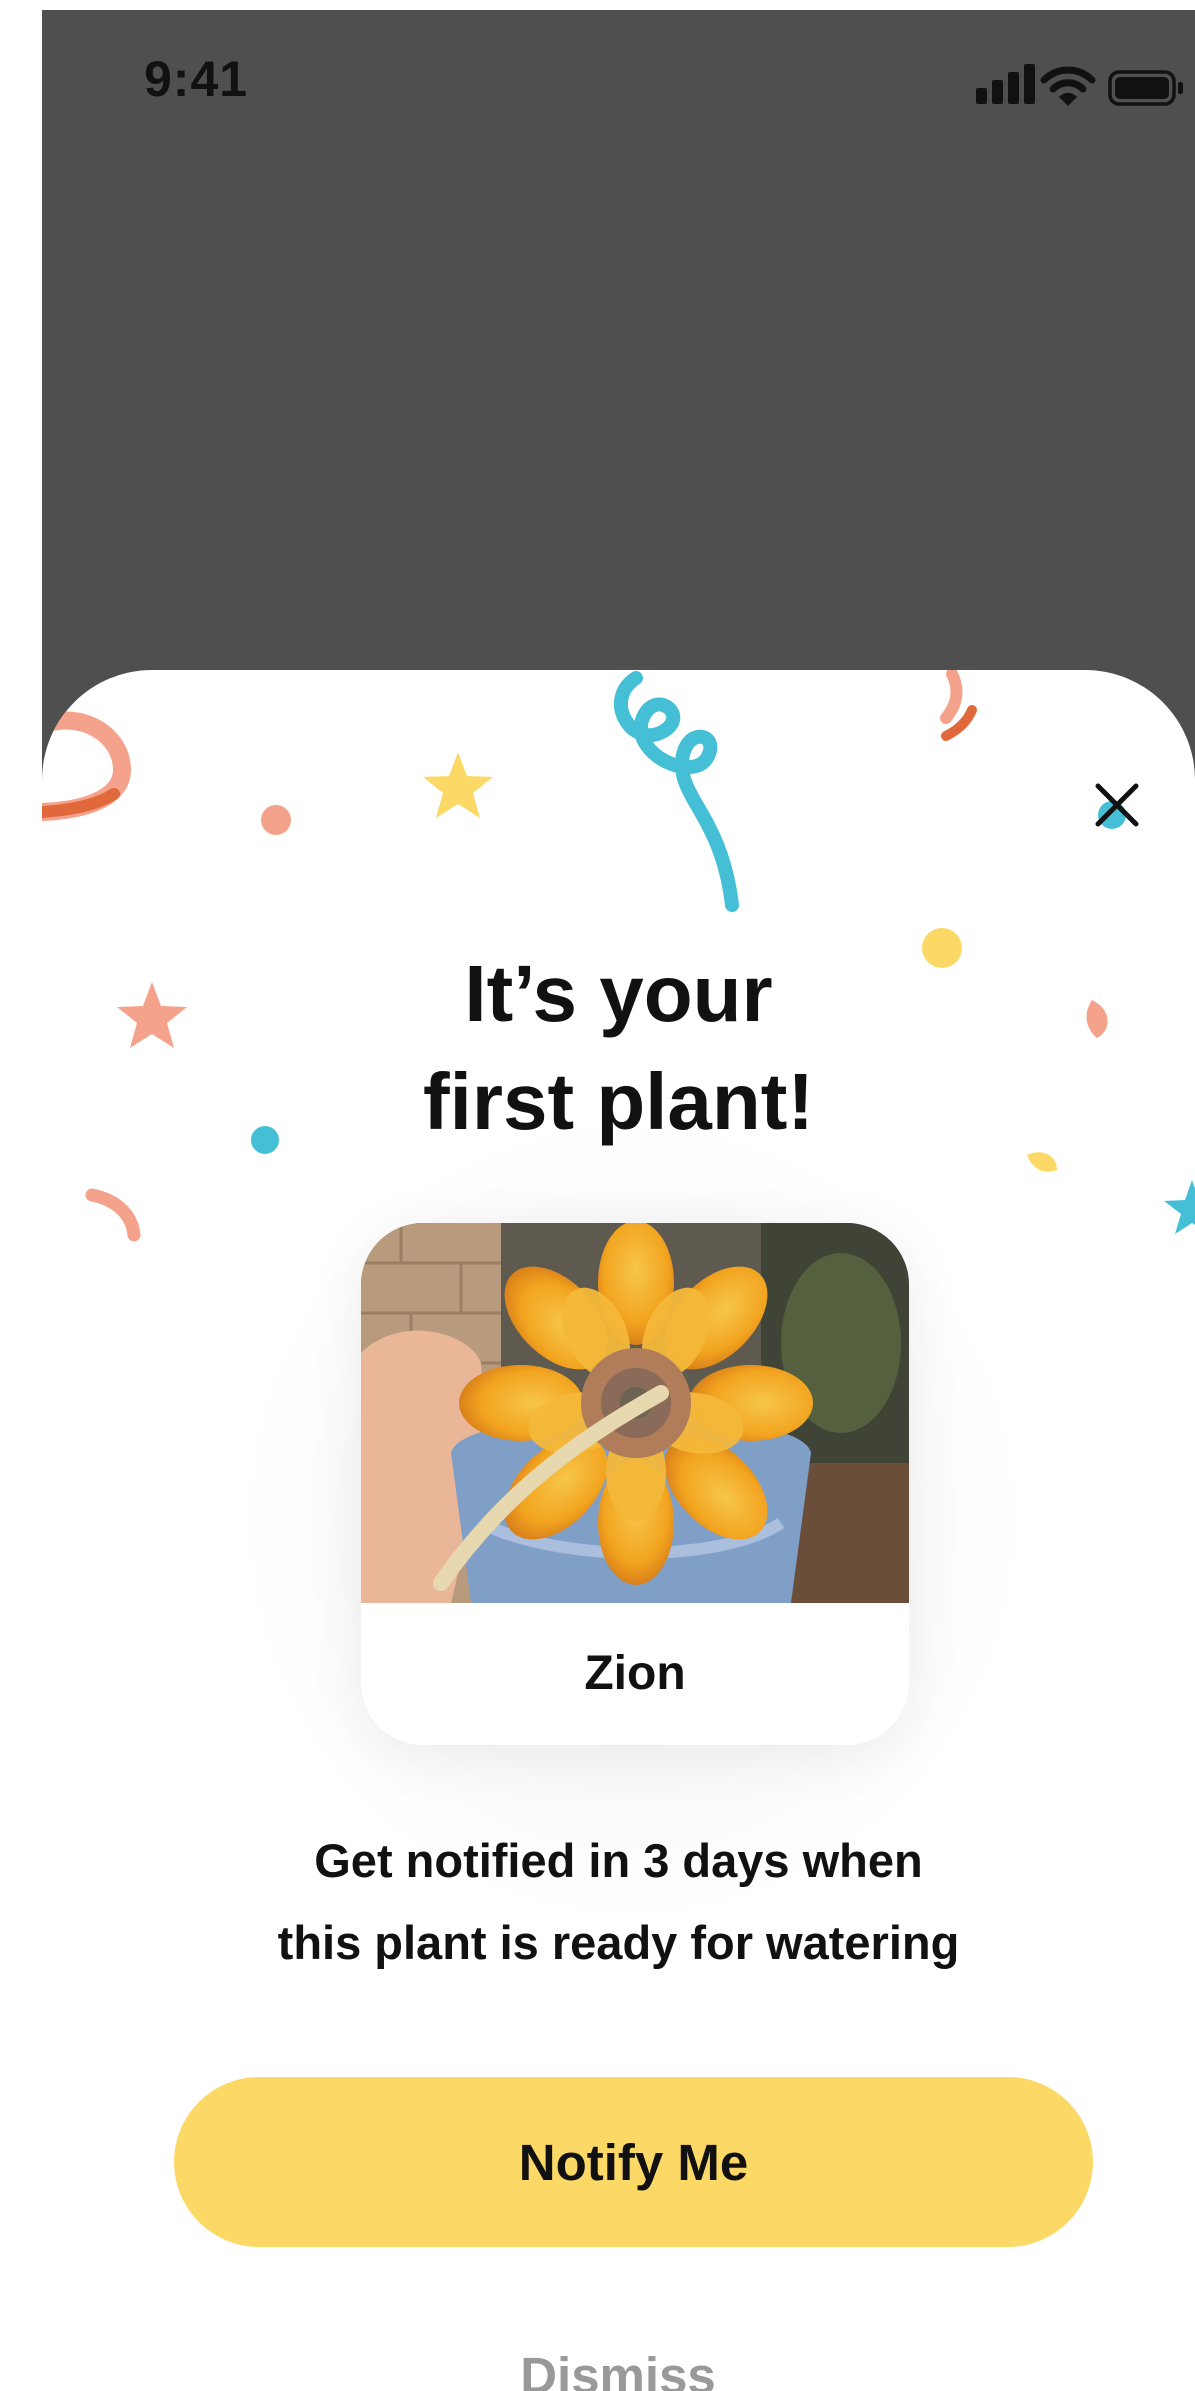 The height and width of the screenshot is (2391, 1195). I want to click on sheet-title: It’s your first plant!, so click(618, 1048).